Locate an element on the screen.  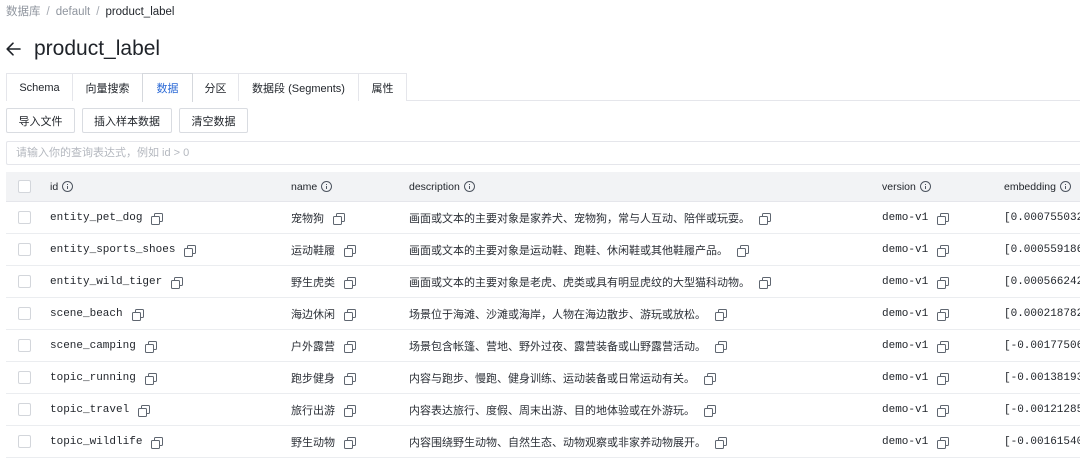
column-label: name is located at coordinates (304, 186).